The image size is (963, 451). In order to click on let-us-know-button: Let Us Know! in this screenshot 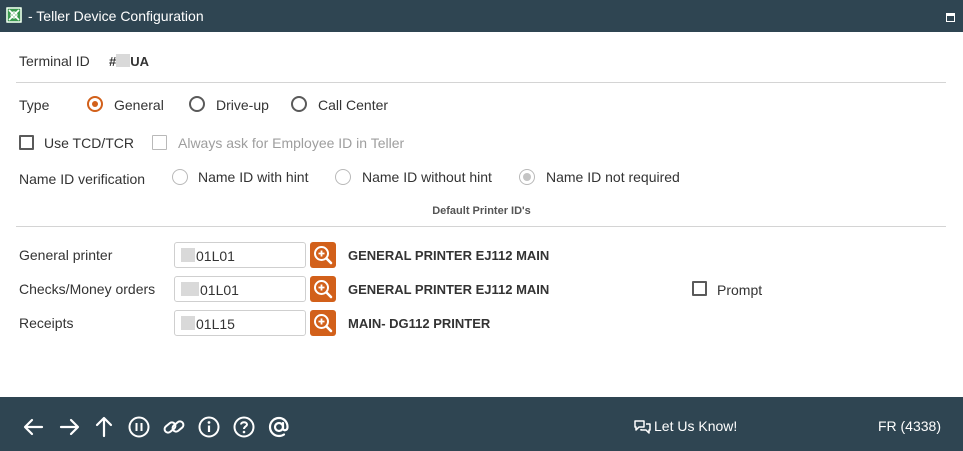, I will do `click(685, 426)`.